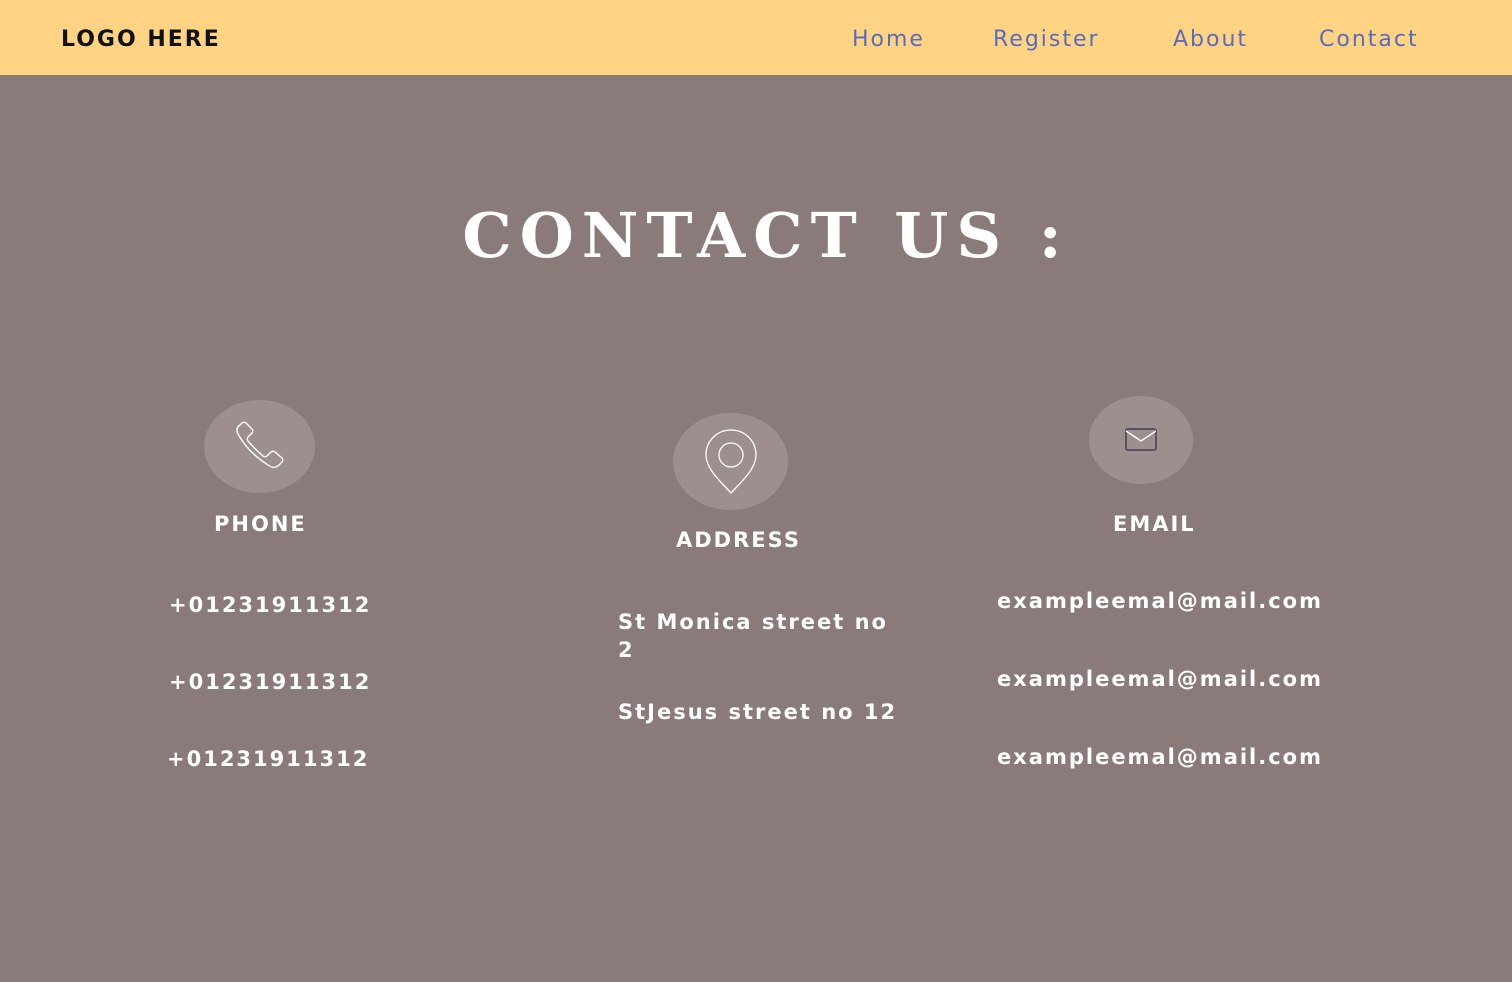  What do you see at coordinates (758, 712) in the screenshot?
I see `address-line: StJesus street no 12` at bounding box center [758, 712].